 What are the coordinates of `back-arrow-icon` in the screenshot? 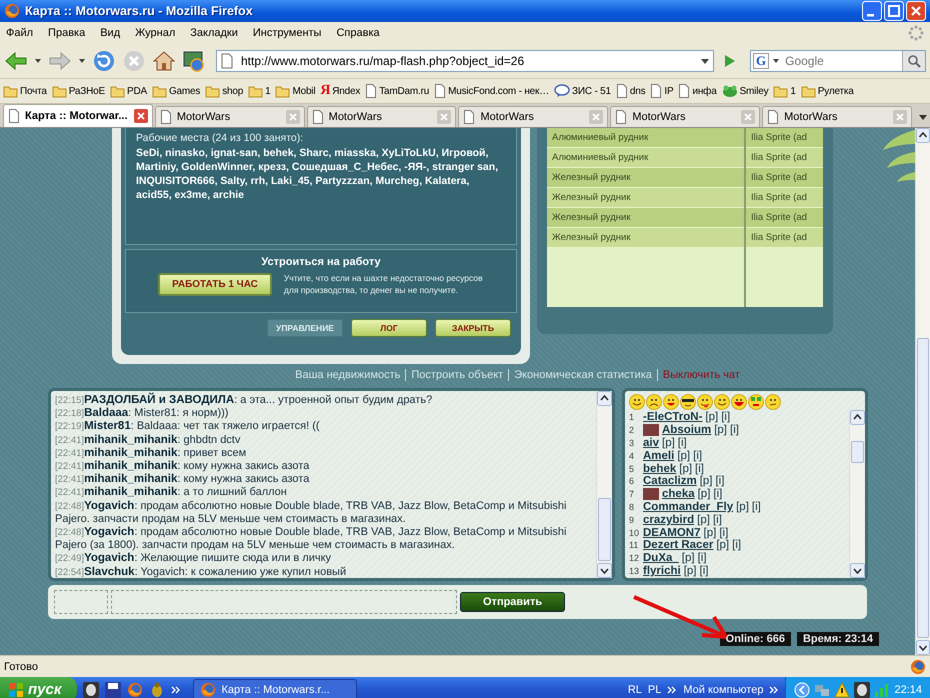 It's located at (16, 61).